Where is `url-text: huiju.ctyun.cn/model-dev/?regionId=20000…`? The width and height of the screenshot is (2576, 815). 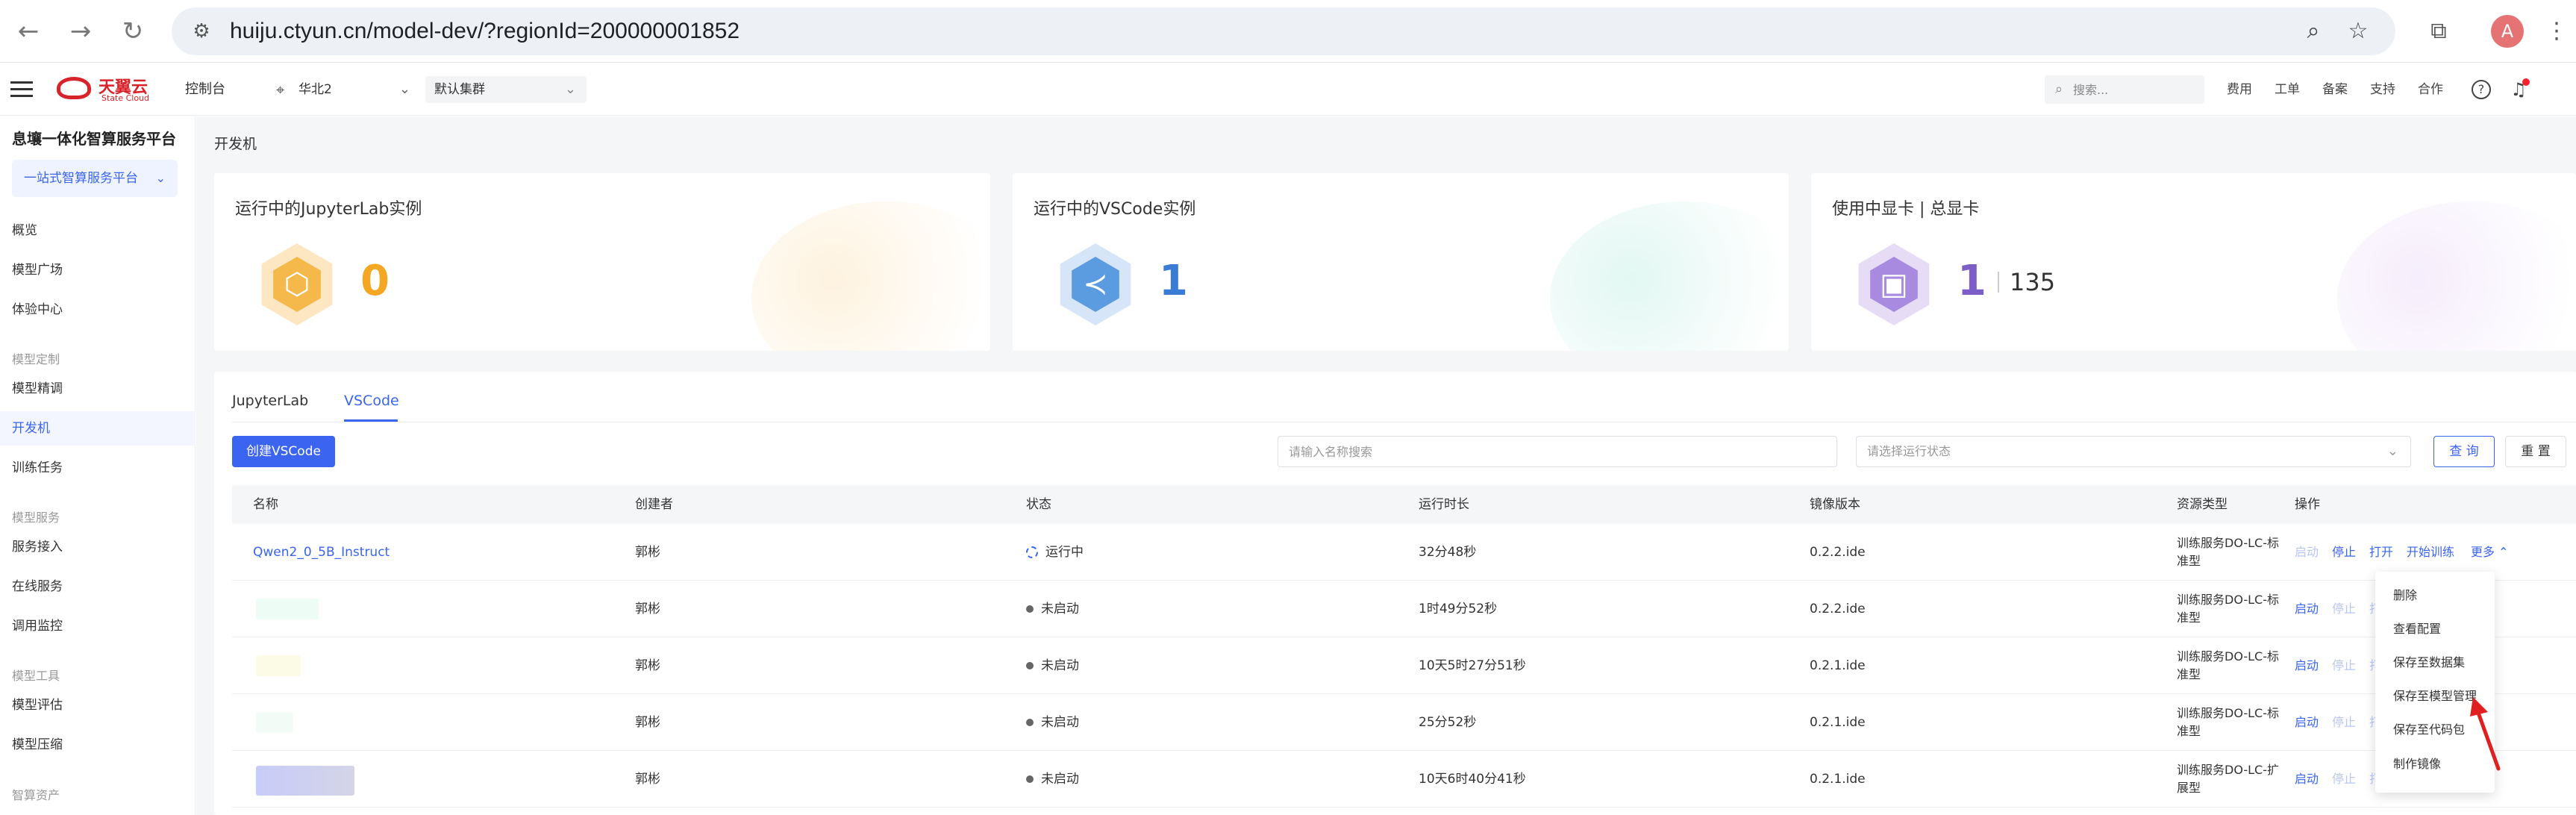
url-text: huiju.ctyun.cn/model-dev/?regionId=20000… is located at coordinates (485, 31).